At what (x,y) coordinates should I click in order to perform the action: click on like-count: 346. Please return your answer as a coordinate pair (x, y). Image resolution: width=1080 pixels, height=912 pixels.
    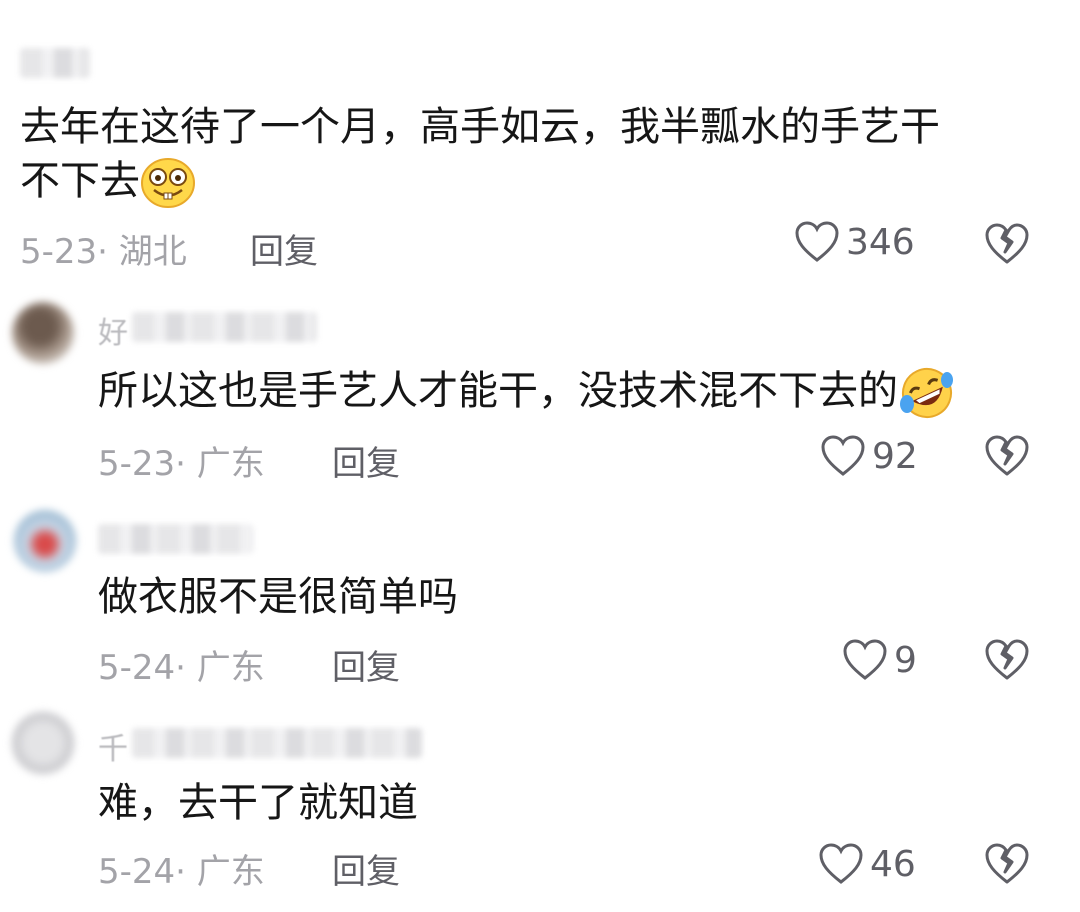
    Looking at the image, I should click on (880, 242).